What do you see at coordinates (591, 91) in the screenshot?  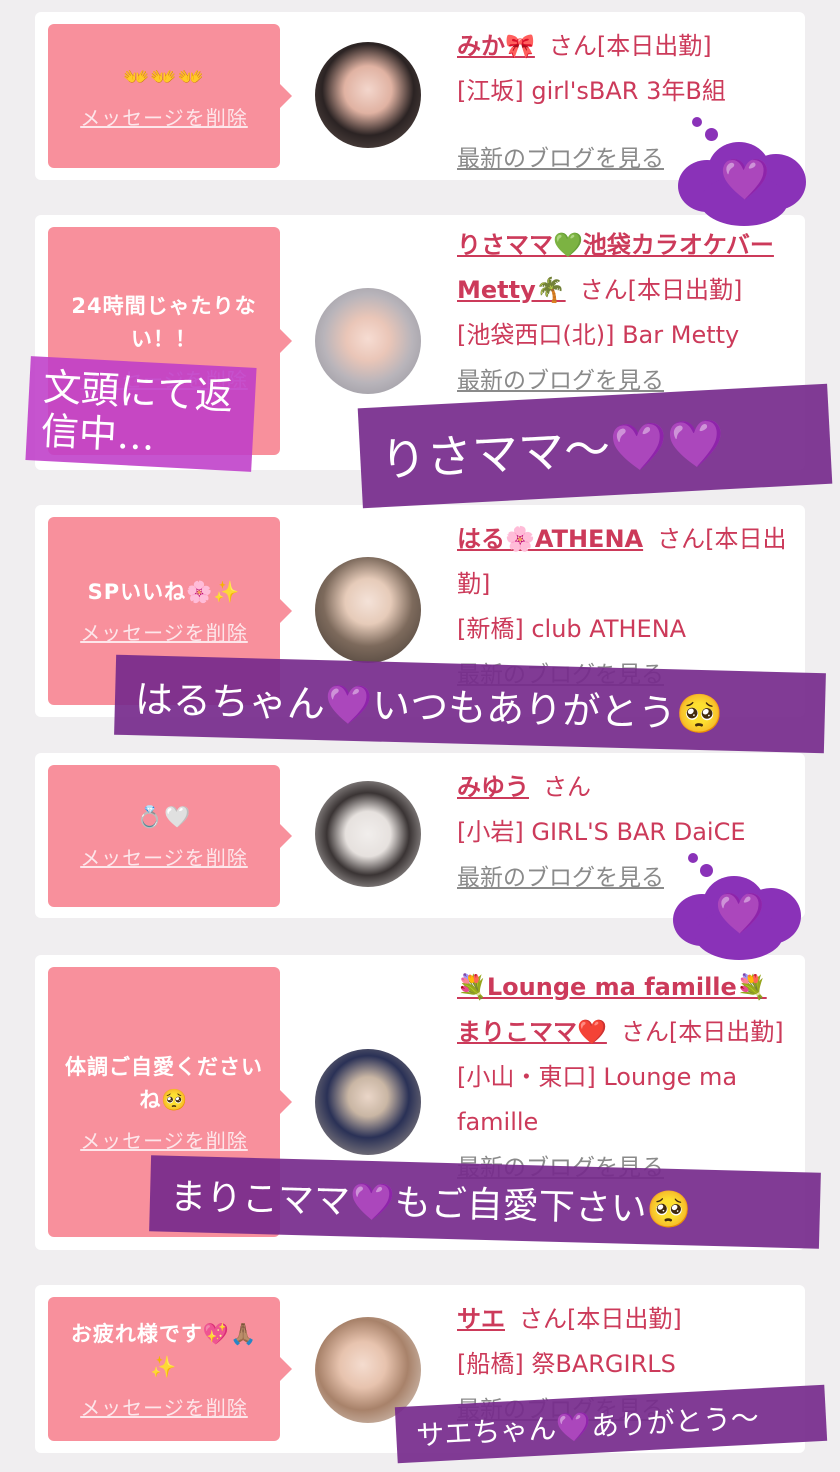 I see `area-shop: [江坂] girl'sBAR 3年B組` at bounding box center [591, 91].